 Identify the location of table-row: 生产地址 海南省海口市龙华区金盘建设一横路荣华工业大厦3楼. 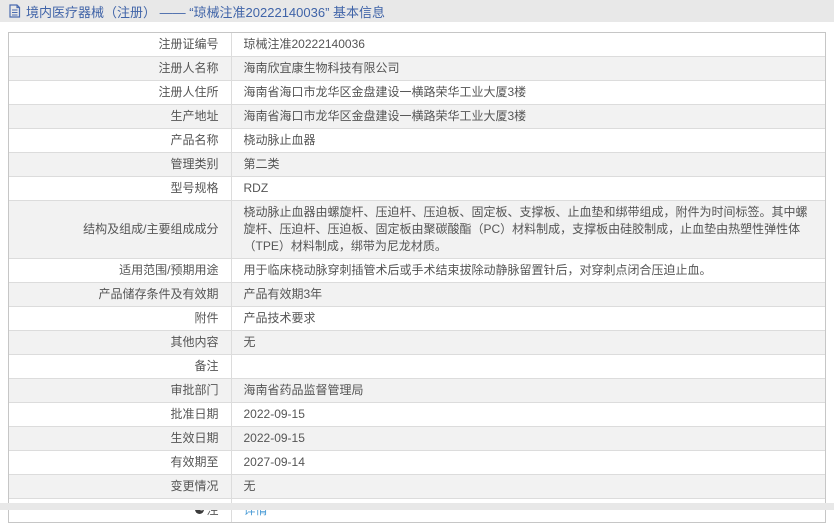
(417, 116).